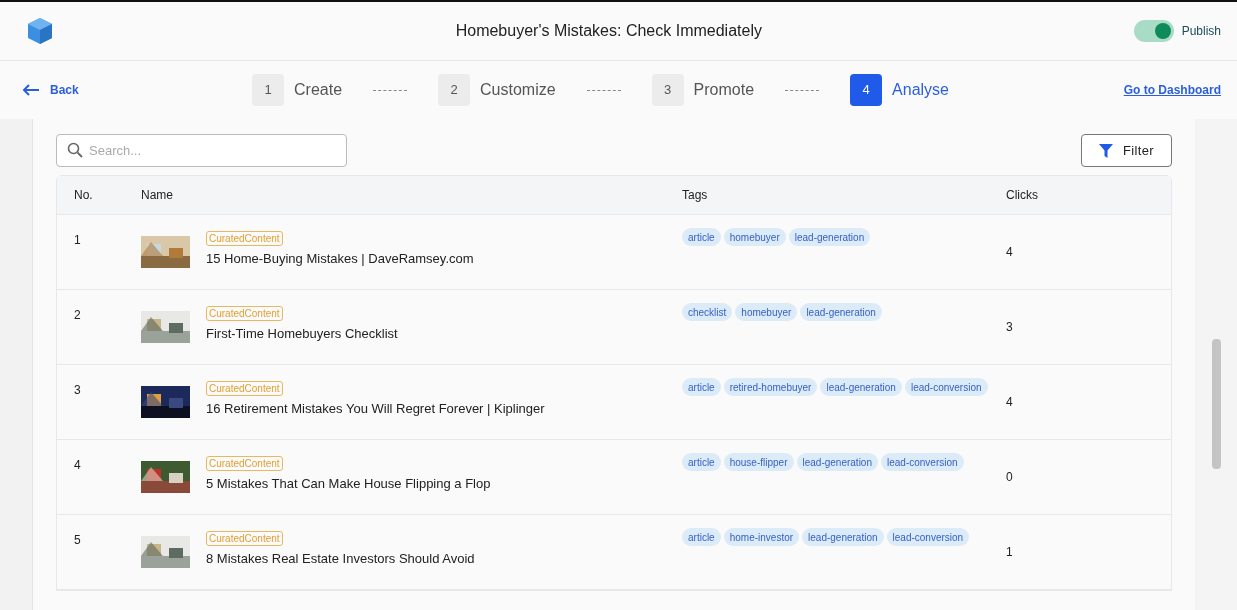 Image resolution: width=1237 pixels, height=610 pixels. Describe the element at coordinates (375, 409) in the screenshot. I see `content-title: 16 Retirement Mistakes You Will Regret Forever | Kiplinger` at that location.